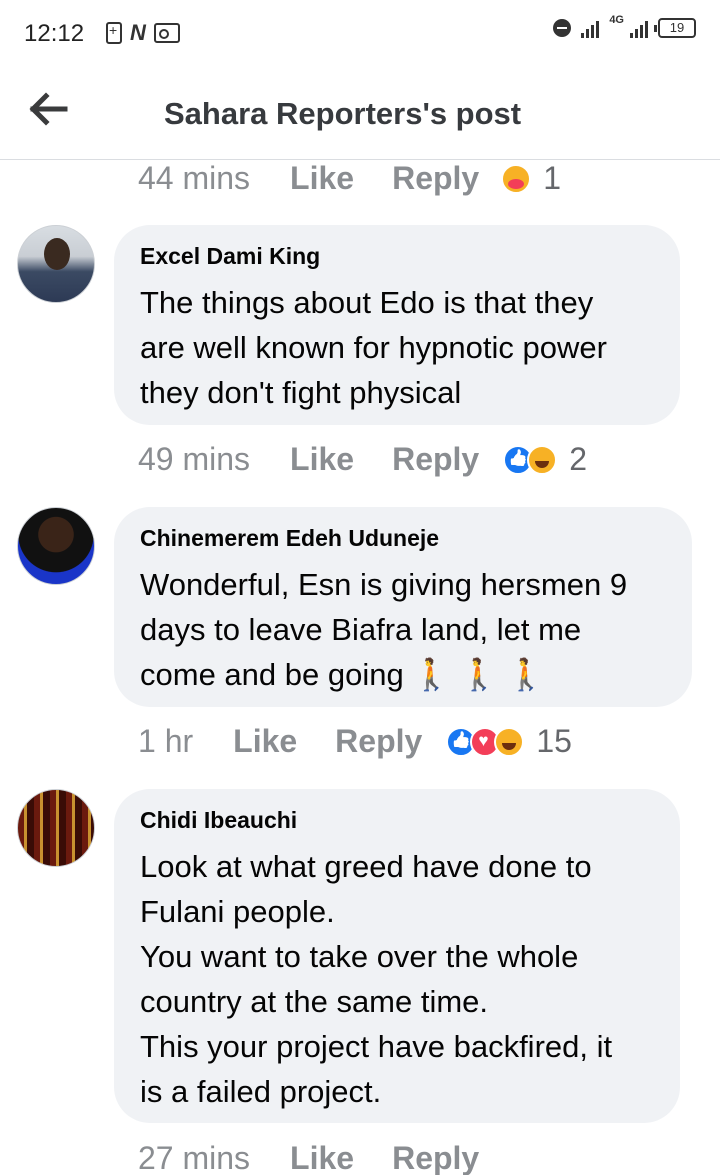 The width and height of the screenshot is (720, 1175). I want to click on comment-time: 49 mins, so click(194, 459).